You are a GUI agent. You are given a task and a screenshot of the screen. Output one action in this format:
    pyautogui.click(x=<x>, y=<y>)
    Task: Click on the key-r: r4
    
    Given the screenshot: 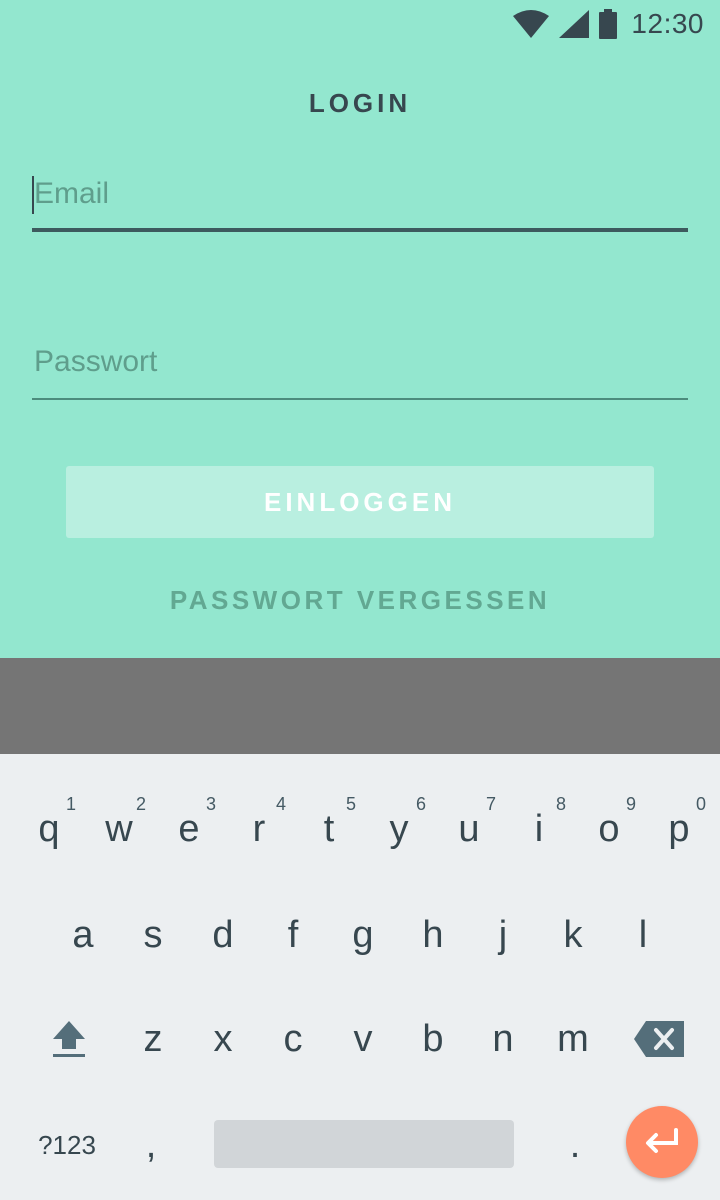 What is the action you would take?
    pyautogui.click(x=259, y=829)
    